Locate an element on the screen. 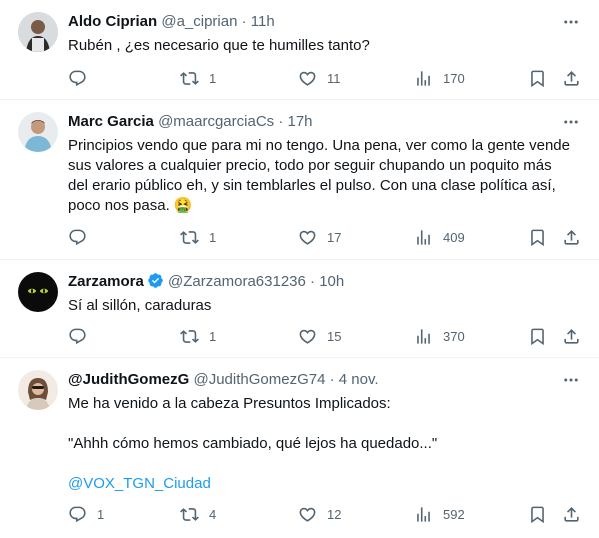  views-button: 370 is located at coordinates (439, 336).